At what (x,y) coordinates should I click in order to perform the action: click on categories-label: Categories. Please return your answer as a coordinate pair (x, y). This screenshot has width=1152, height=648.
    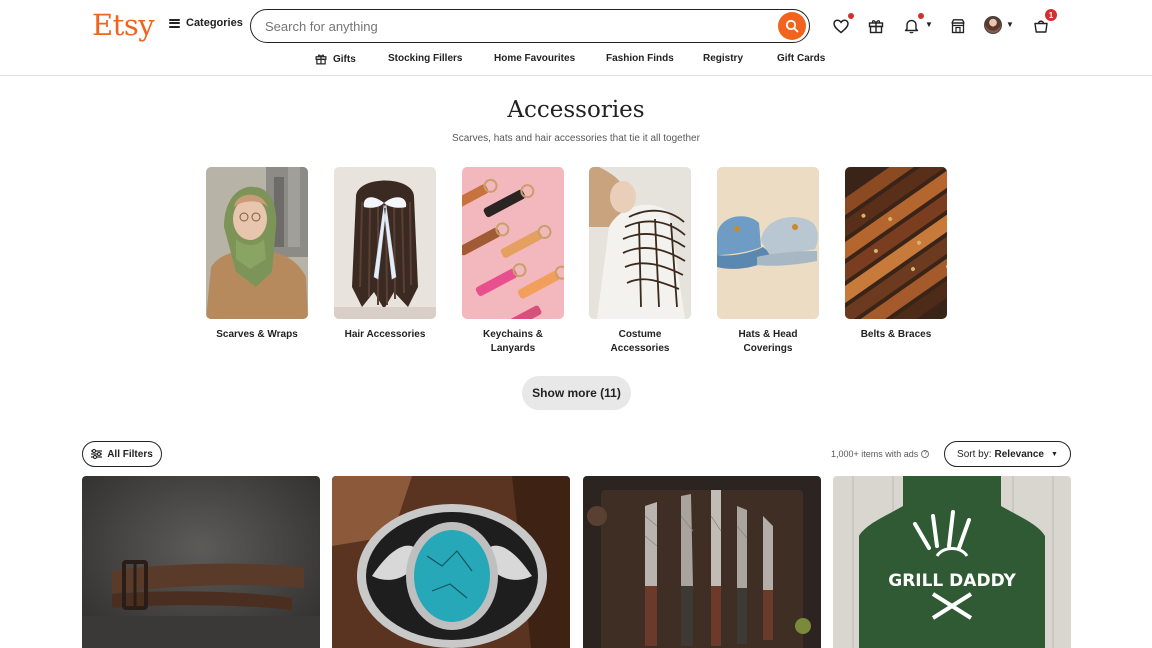
    Looking at the image, I should click on (214, 23).